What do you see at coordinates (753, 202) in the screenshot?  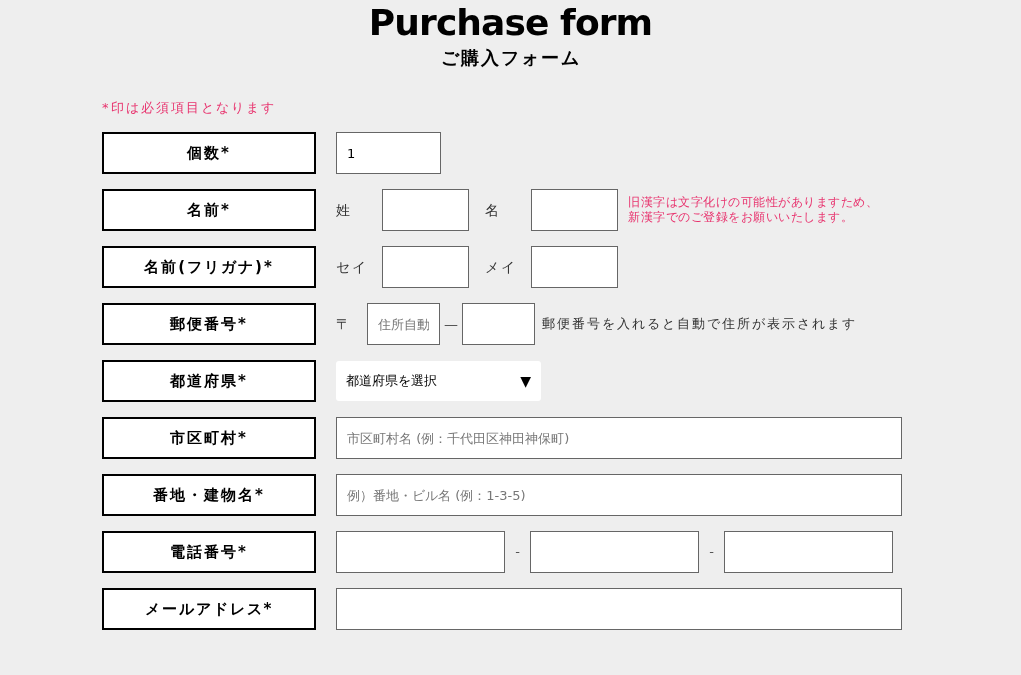 I see `name-note: 旧漢字は文字化けの可能性がありますため、` at bounding box center [753, 202].